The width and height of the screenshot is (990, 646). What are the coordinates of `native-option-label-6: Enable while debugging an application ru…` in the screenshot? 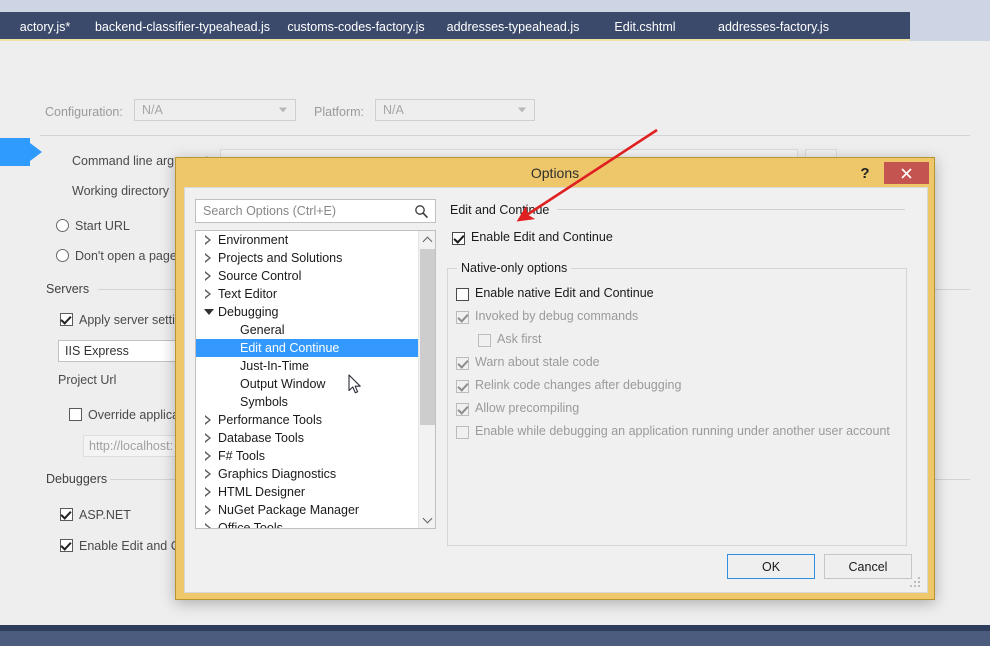 It's located at (682, 431).